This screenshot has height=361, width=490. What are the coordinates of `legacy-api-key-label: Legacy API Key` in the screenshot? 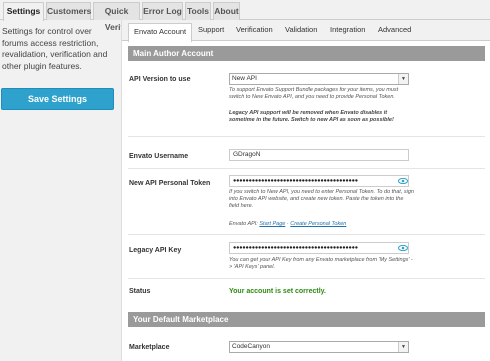 It's located at (155, 250).